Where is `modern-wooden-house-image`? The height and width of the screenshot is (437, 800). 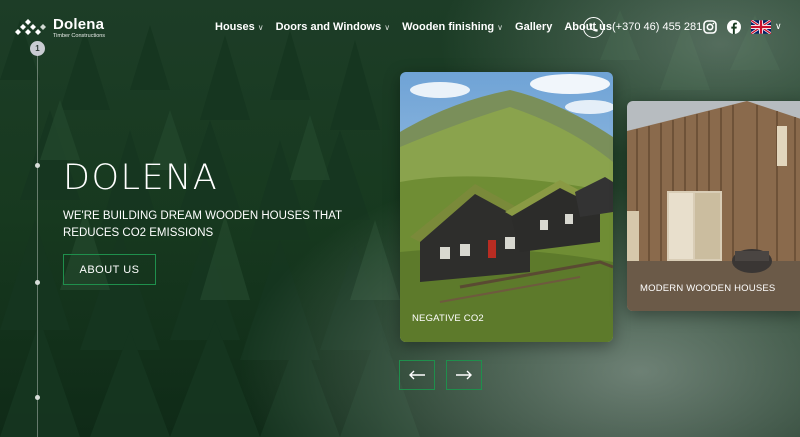
modern-wooden-house-image is located at coordinates (713, 206).